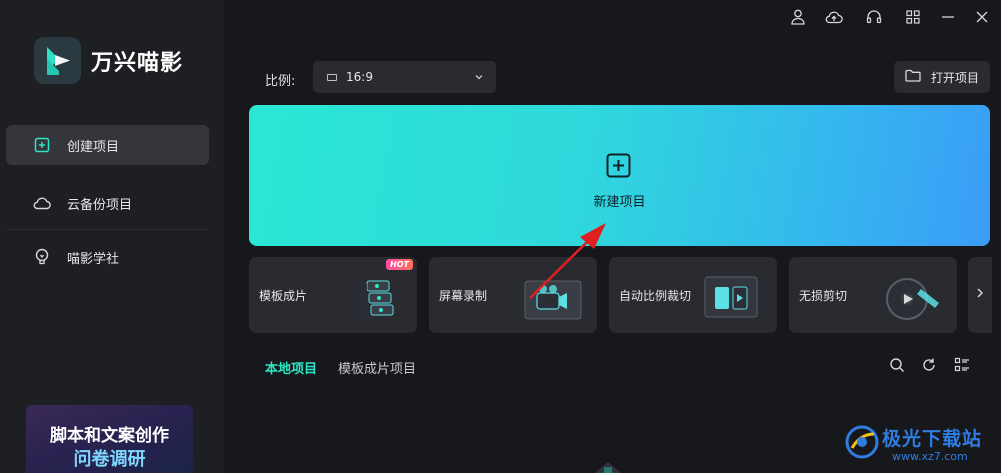 This screenshot has height=473, width=1001. I want to click on sidebar-item-academy: 喵影学社, so click(107, 257).